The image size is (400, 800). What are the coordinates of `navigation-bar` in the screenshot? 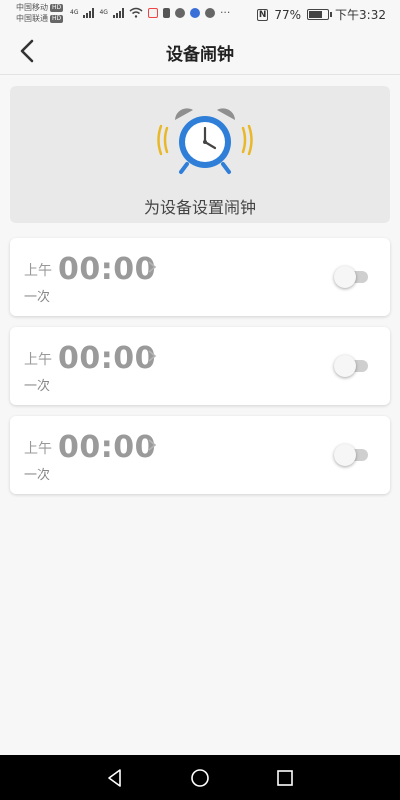 It's located at (200, 777).